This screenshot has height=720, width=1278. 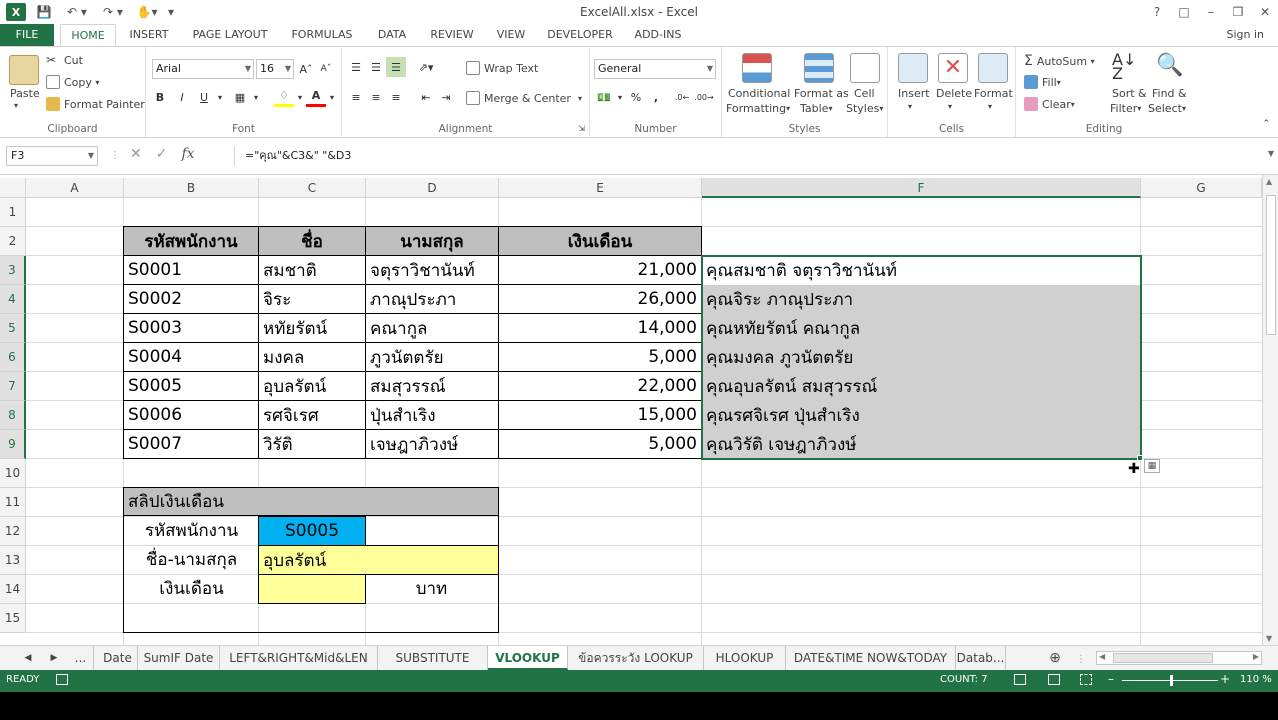 What do you see at coordinates (1169, 93) in the screenshot?
I see `find-select-line1: Find &` at bounding box center [1169, 93].